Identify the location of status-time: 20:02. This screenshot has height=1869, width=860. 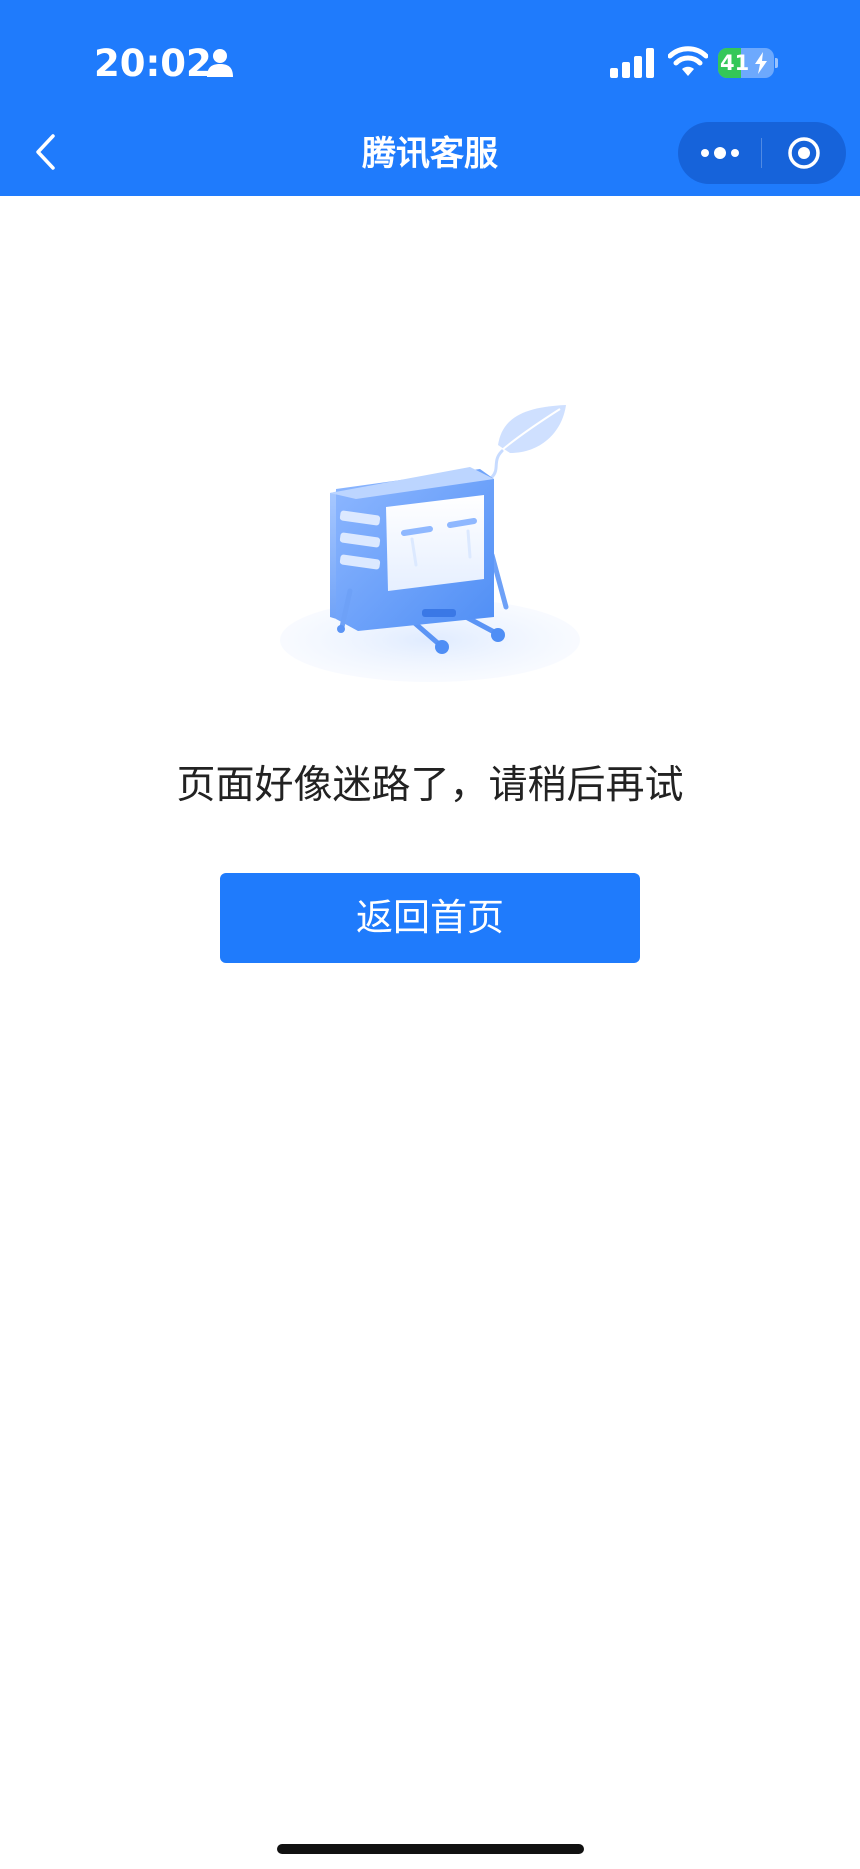
(153, 63).